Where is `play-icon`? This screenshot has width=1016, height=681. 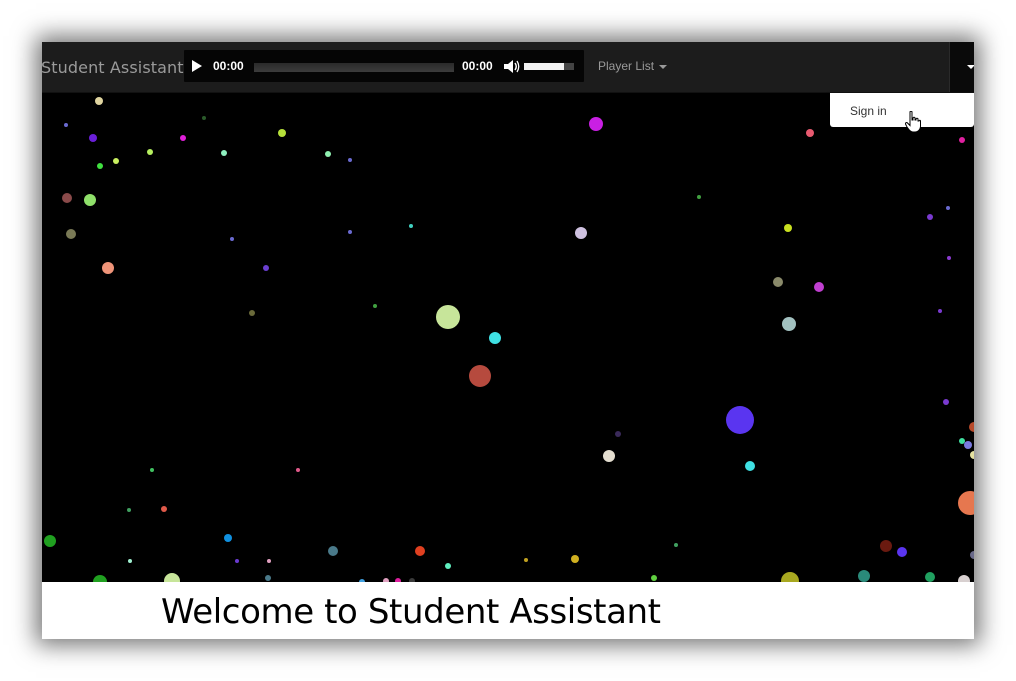 play-icon is located at coordinates (197, 66).